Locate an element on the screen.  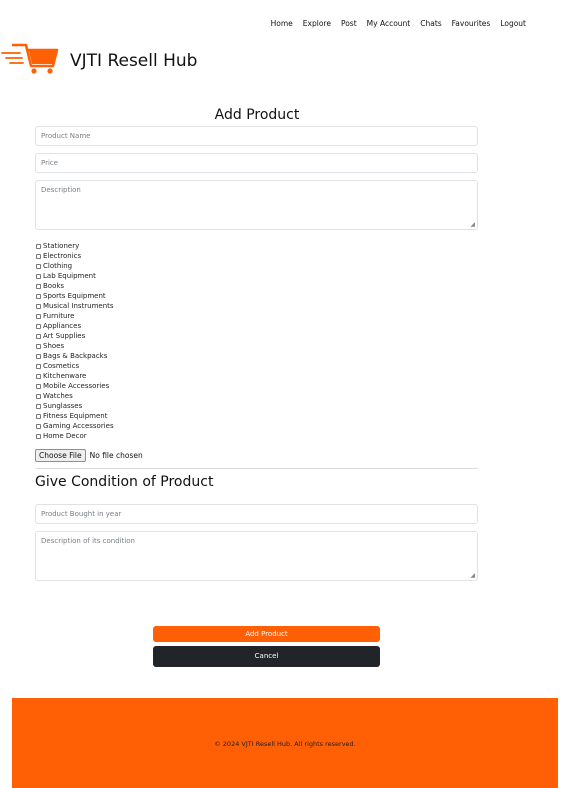
category-checkbox-sports-equipment: Sports Equipment is located at coordinates (75, 296).